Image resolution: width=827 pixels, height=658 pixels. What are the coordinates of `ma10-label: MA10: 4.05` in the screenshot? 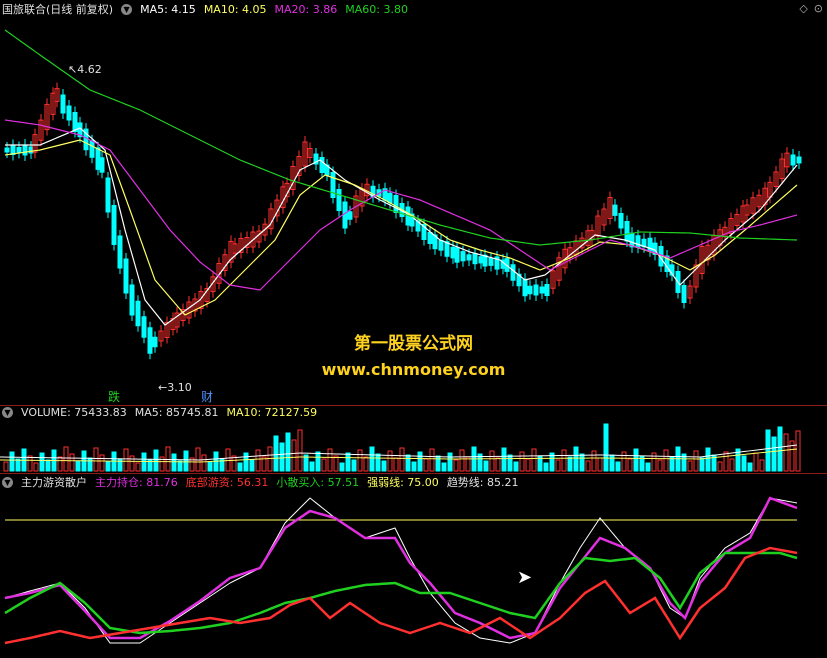 It's located at (235, 9).